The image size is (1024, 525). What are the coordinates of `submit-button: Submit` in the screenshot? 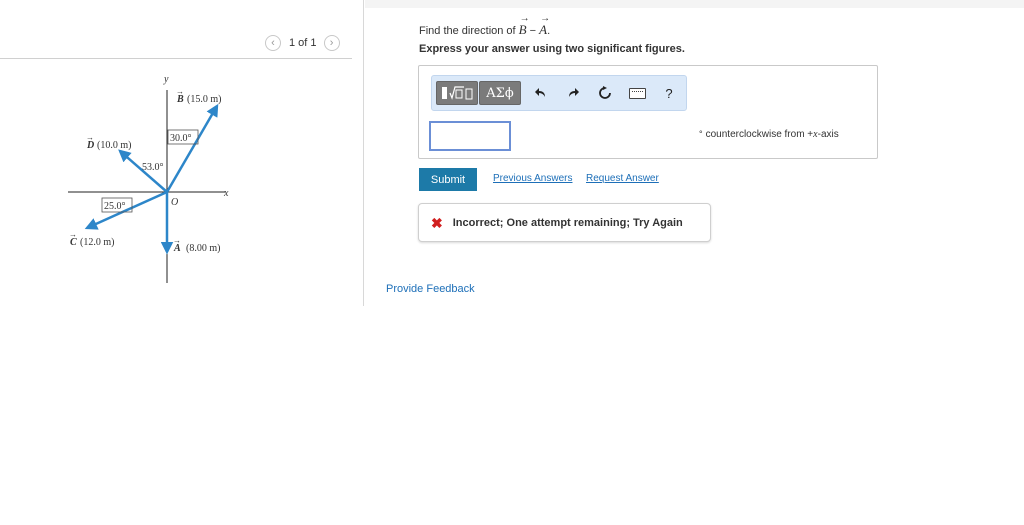 It's located at (448, 179).